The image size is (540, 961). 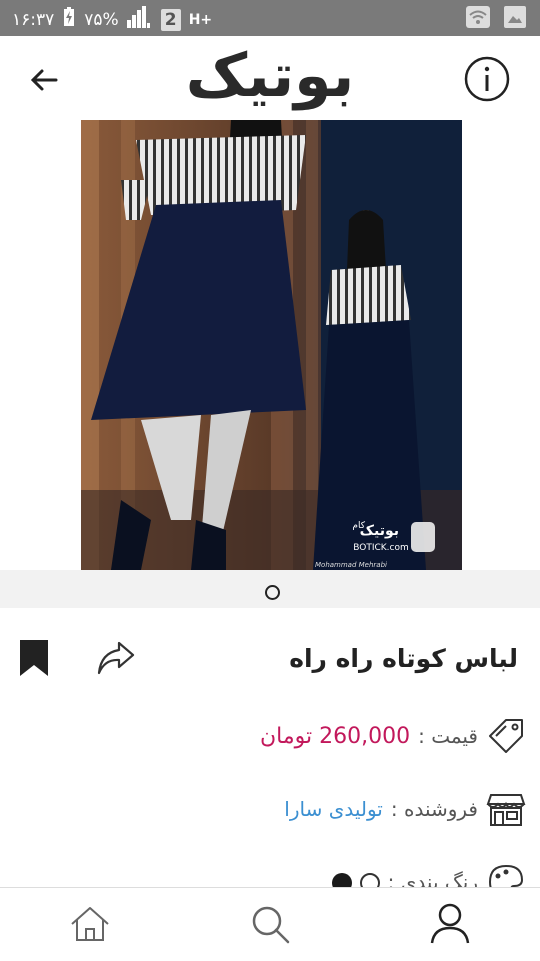 I want to click on app-logo: بوتیک, so click(x=271, y=76).